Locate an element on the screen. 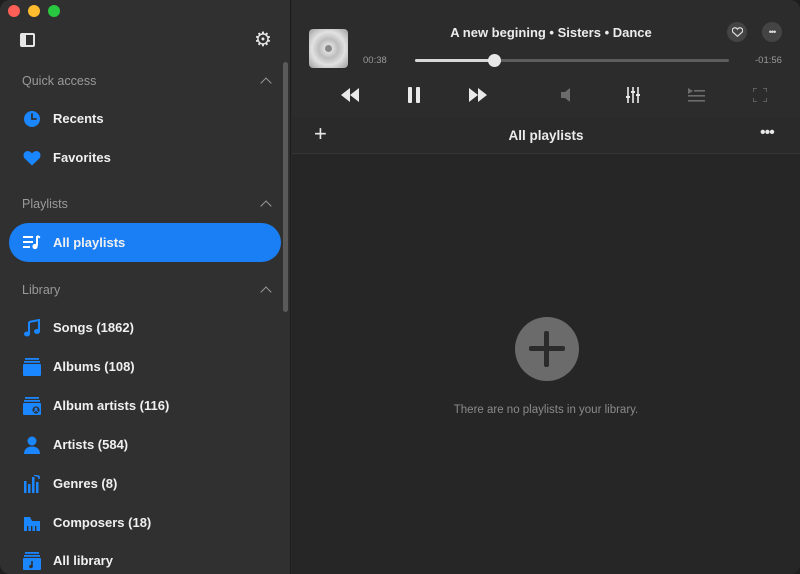 The height and width of the screenshot is (574, 800). library-icon is located at coordinates (32, 560).